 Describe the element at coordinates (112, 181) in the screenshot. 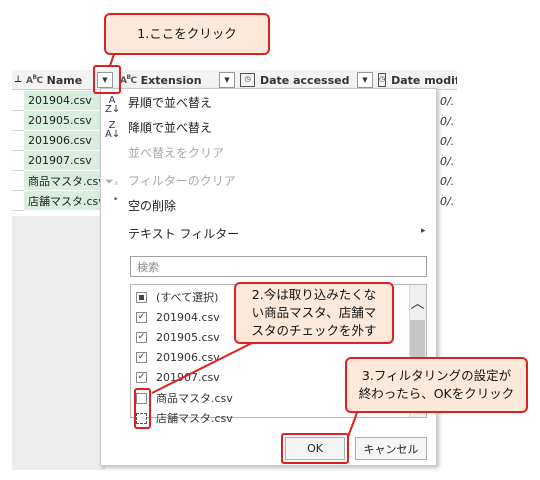

I see `clear-filter-icon: ⏷ₓ` at that location.